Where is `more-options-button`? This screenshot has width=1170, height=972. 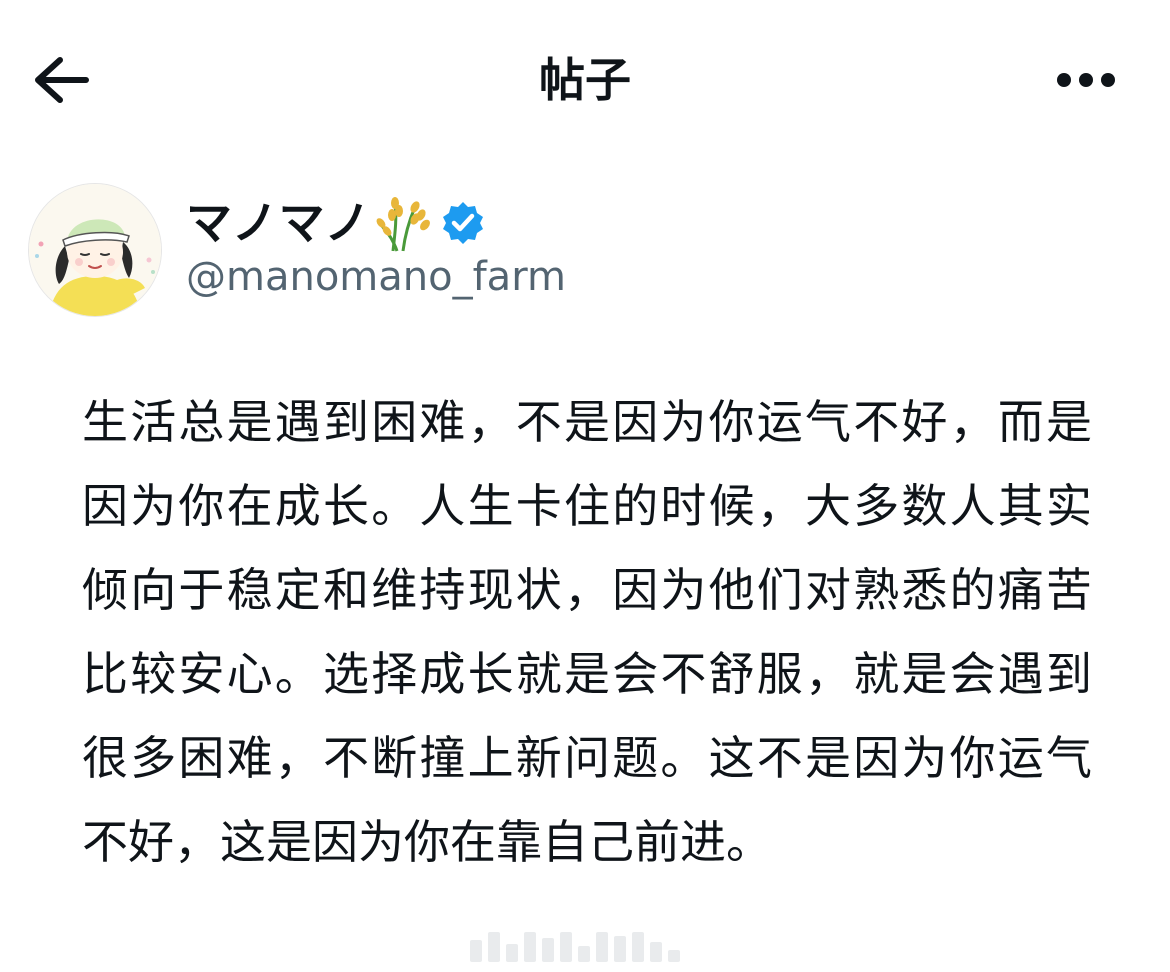
more-options-button is located at coordinates (1086, 80).